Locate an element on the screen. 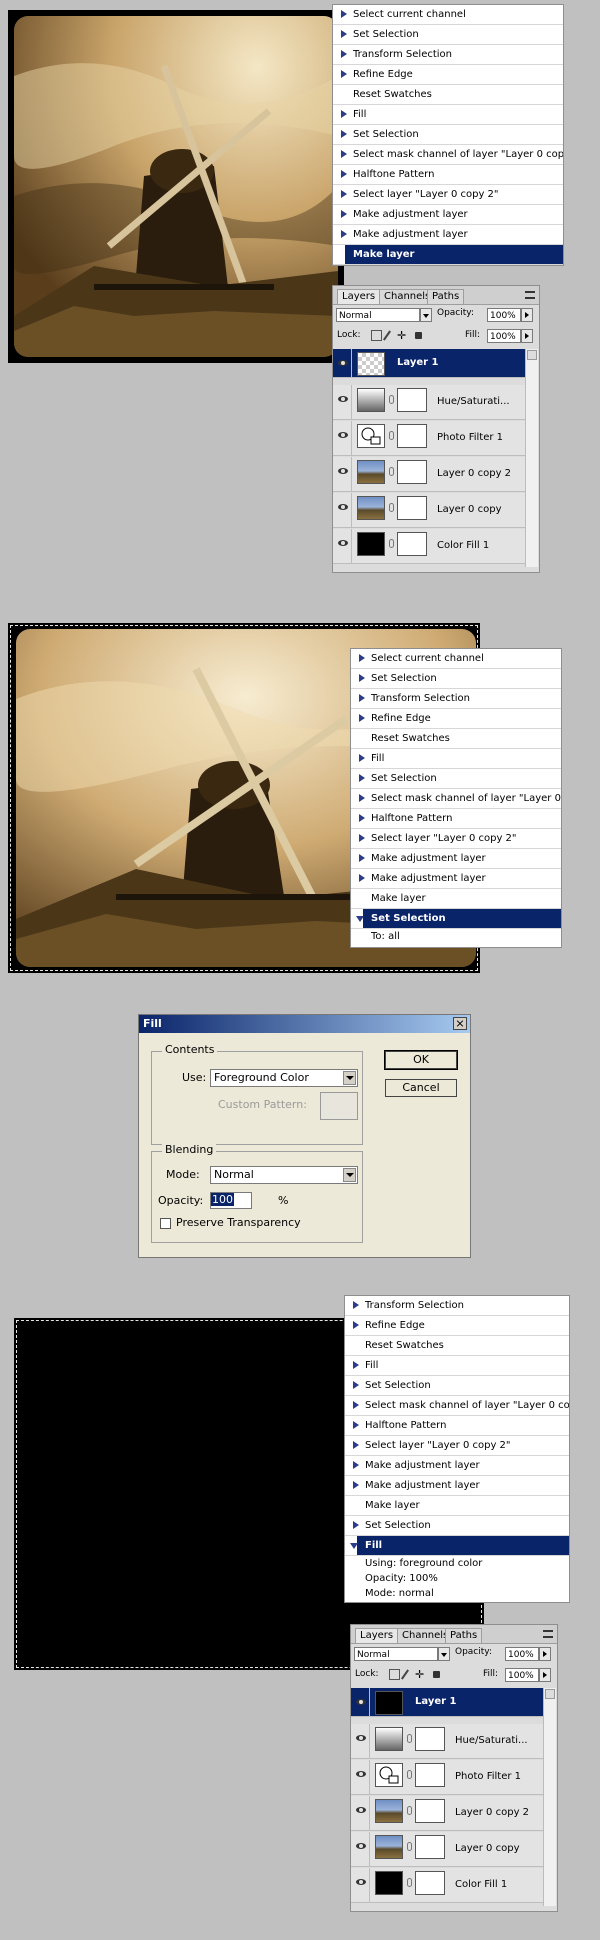 The height and width of the screenshot is (1940, 600). cancel-button: Cancel is located at coordinates (421, 1088).